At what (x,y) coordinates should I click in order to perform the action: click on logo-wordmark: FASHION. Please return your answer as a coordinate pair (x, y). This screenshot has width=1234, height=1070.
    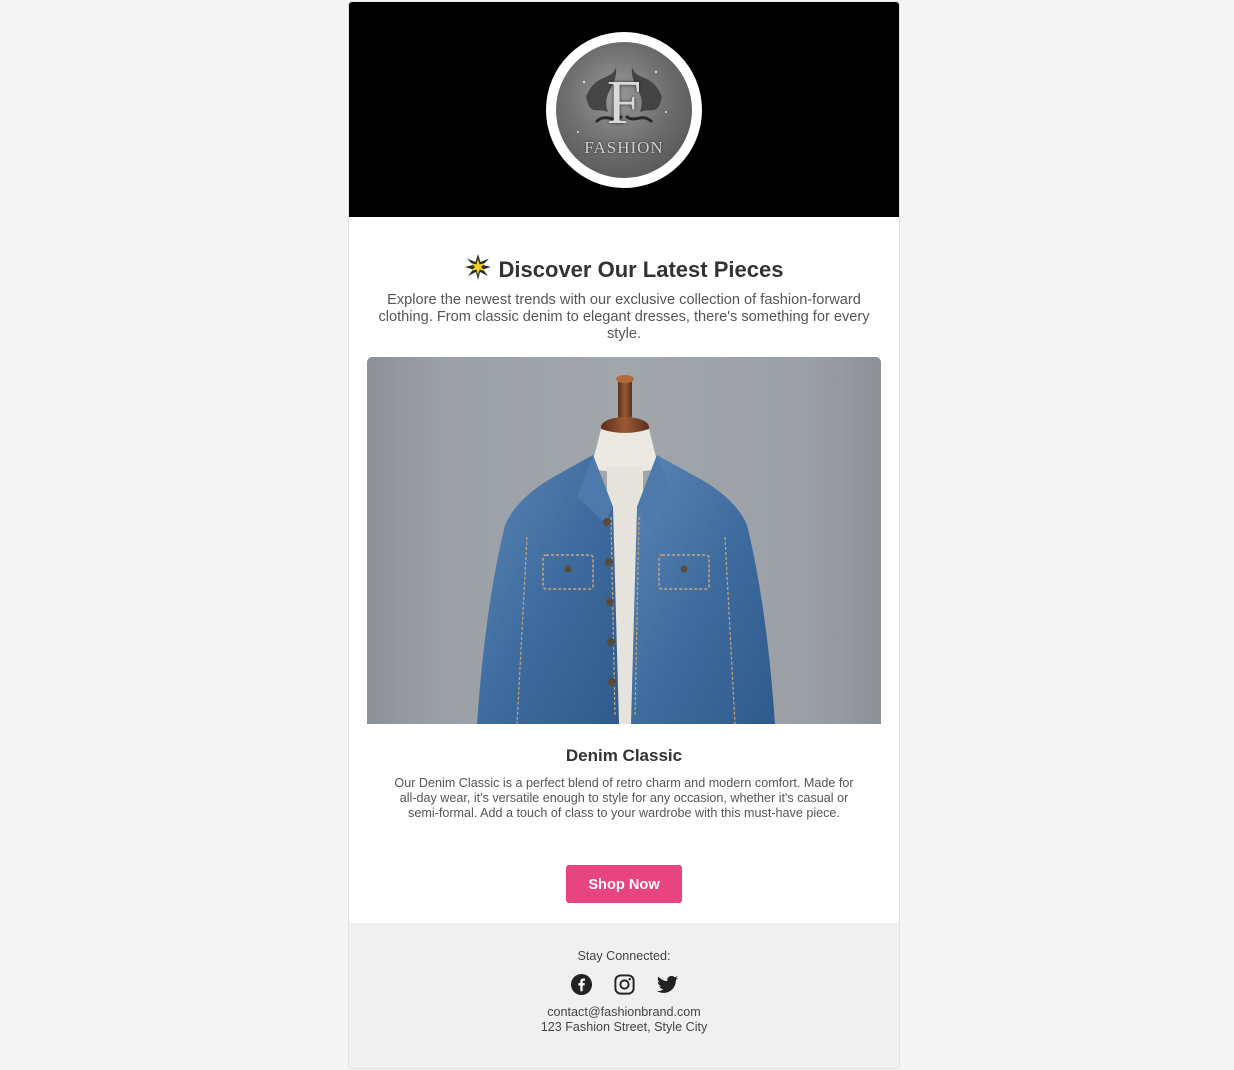
    Looking at the image, I should click on (624, 147).